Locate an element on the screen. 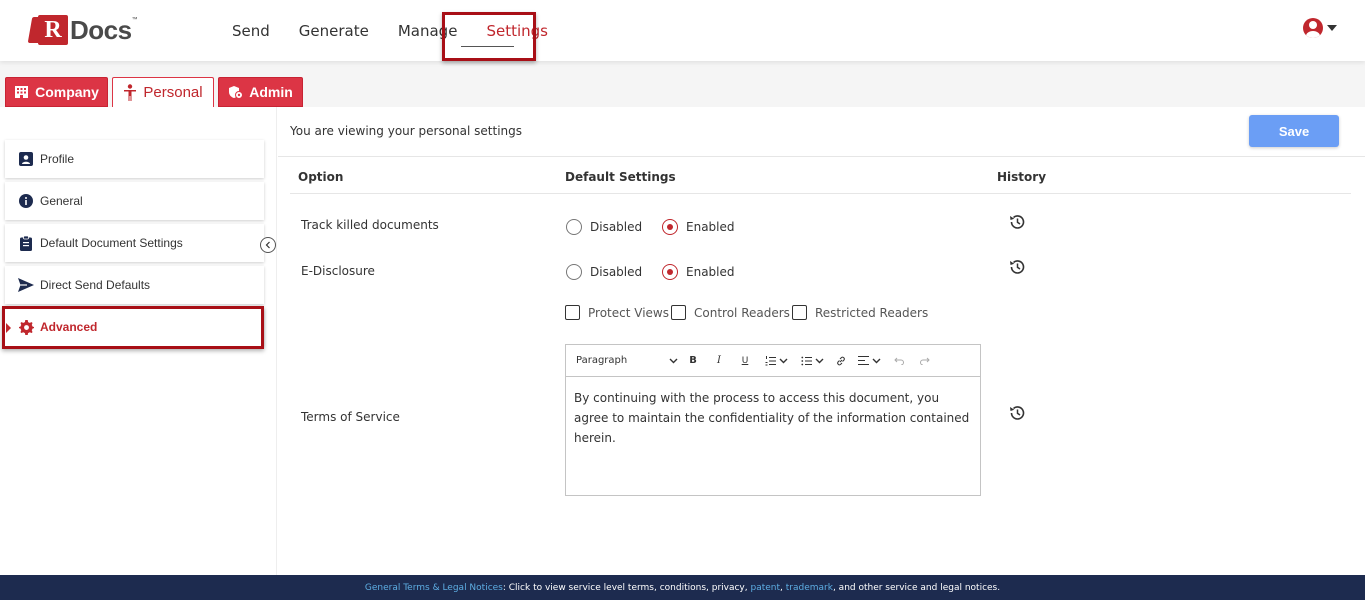 This screenshot has height=600, width=1365. settings-highlight-box is located at coordinates (489, 36).